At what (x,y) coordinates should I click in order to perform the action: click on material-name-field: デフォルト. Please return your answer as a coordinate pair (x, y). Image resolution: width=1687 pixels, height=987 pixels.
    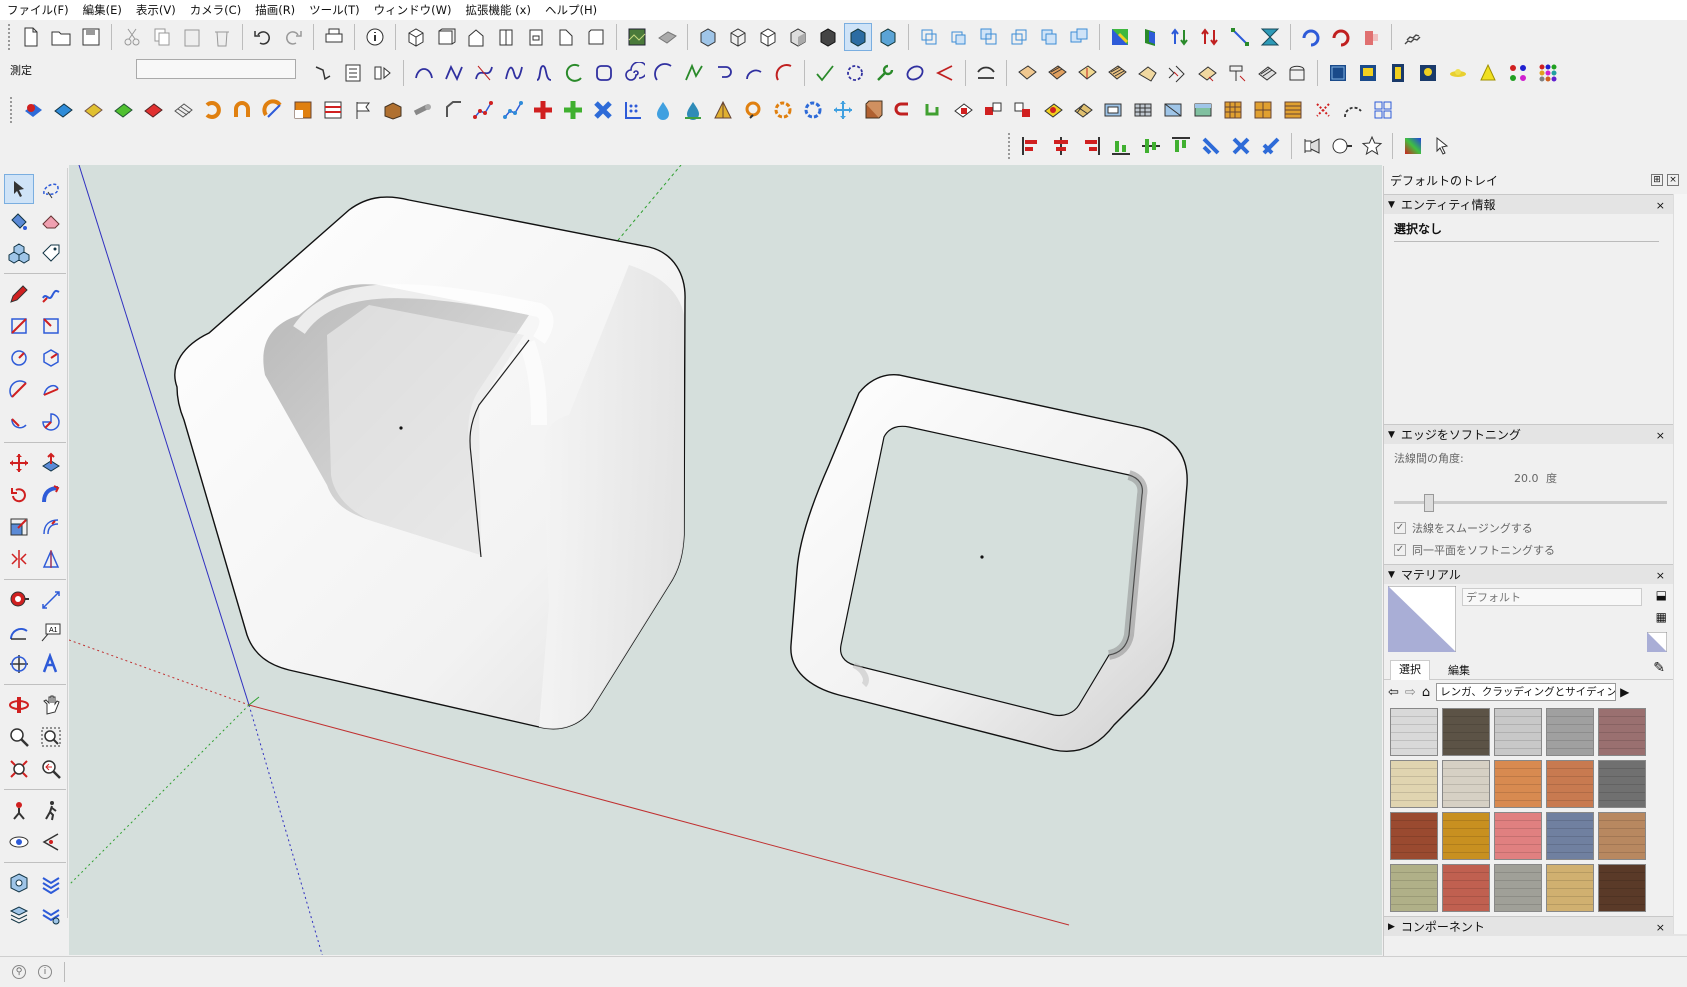
    Looking at the image, I should click on (1552, 597).